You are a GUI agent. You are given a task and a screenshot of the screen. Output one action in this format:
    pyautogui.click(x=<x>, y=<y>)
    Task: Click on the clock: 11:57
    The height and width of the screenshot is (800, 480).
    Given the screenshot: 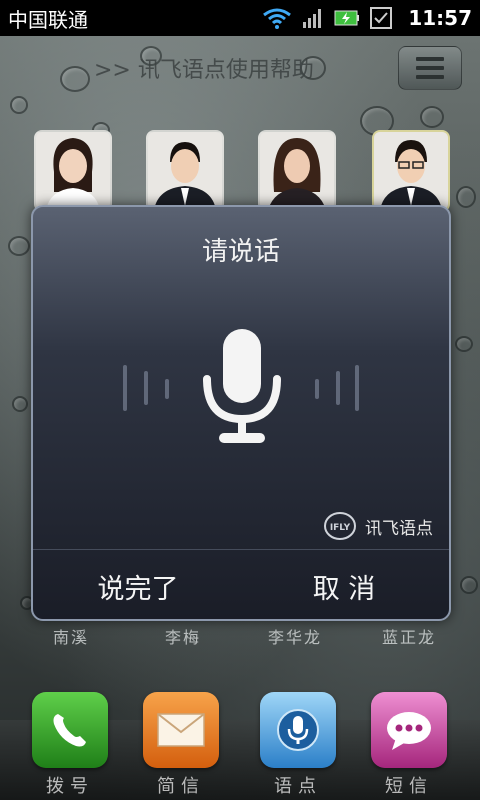 What is the action you would take?
    pyautogui.click(x=440, y=18)
    